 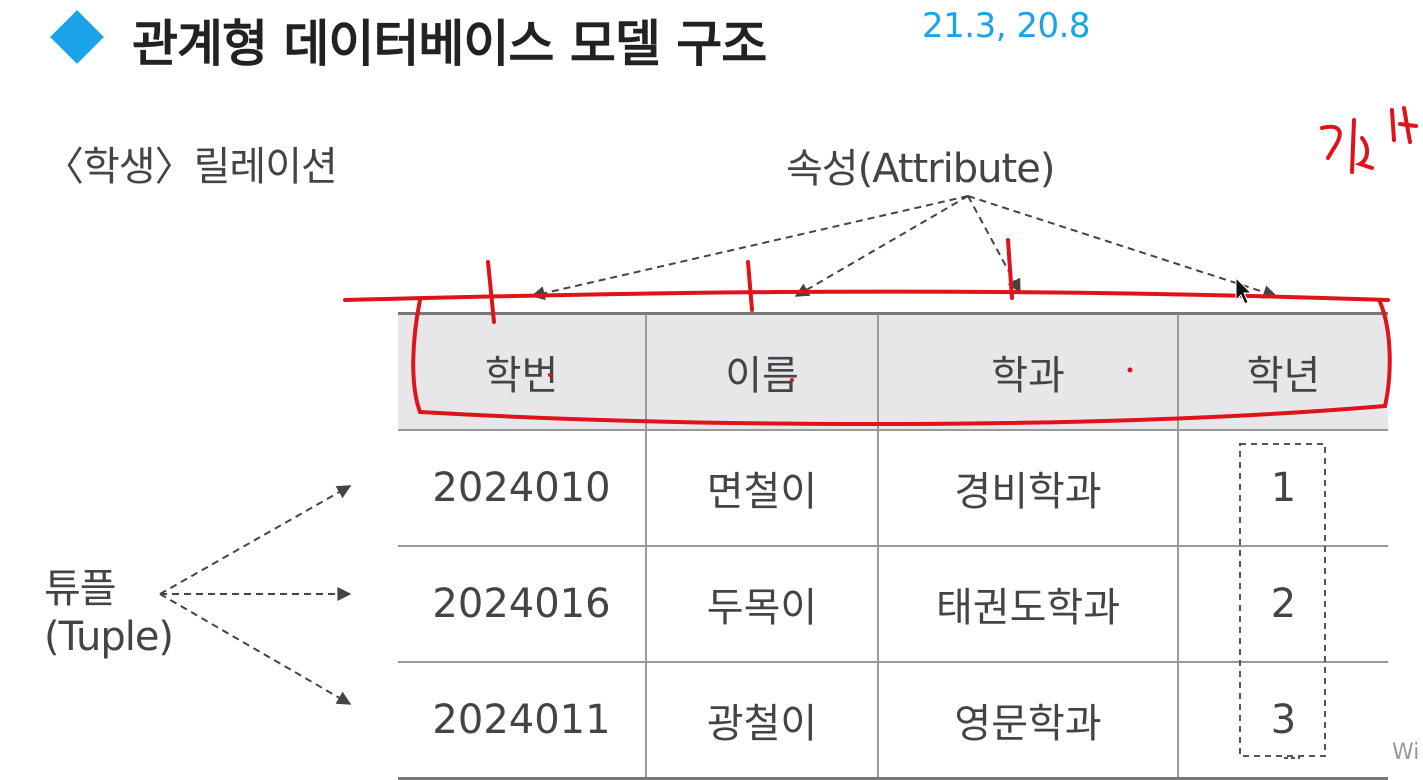 What do you see at coordinates (1282, 600) in the screenshot?
I see `grade-column-dashed-box` at bounding box center [1282, 600].